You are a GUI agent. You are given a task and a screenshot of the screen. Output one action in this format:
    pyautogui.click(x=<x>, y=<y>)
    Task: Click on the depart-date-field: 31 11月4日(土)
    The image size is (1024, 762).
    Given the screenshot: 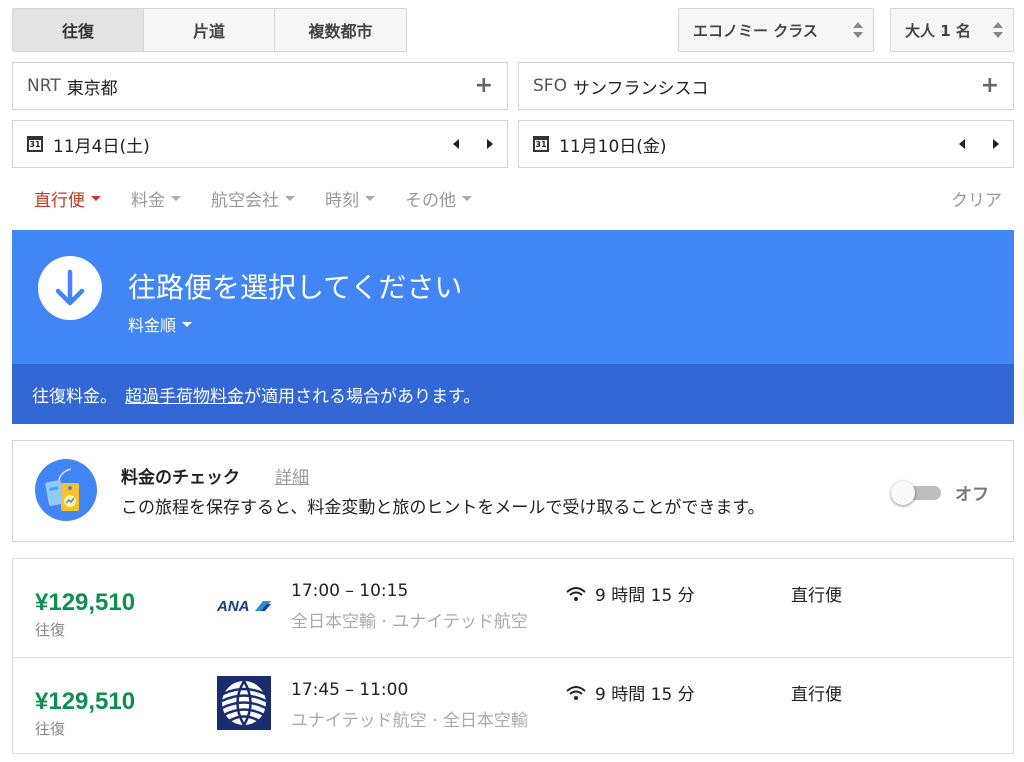 What is the action you would take?
    pyautogui.click(x=260, y=144)
    